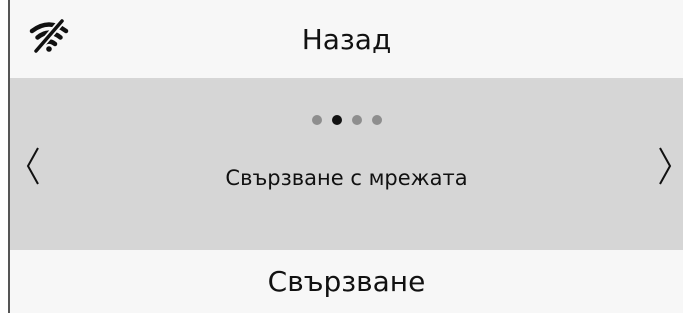  Describe the element at coordinates (346, 120) in the screenshot. I see `page-indicator` at that location.